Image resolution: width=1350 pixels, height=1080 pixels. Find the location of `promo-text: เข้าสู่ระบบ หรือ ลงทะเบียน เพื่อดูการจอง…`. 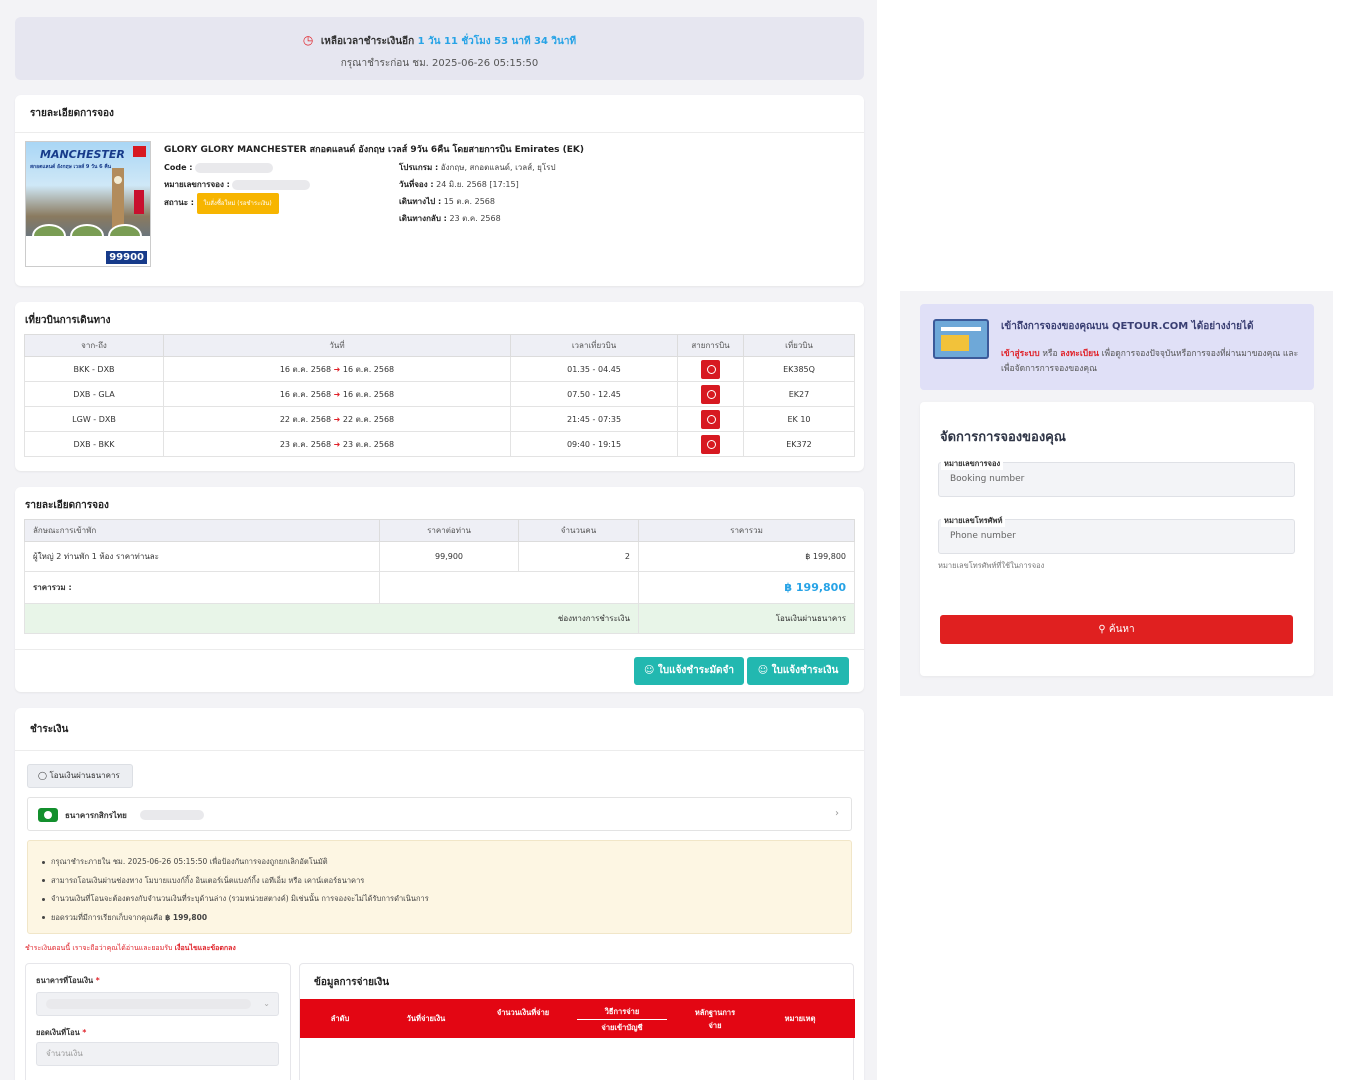

promo-text: เข้าสู่ระบบ หรือ ลงทะเบียน เพื่อดูการจอง… is located at coordinates (1153, 362).